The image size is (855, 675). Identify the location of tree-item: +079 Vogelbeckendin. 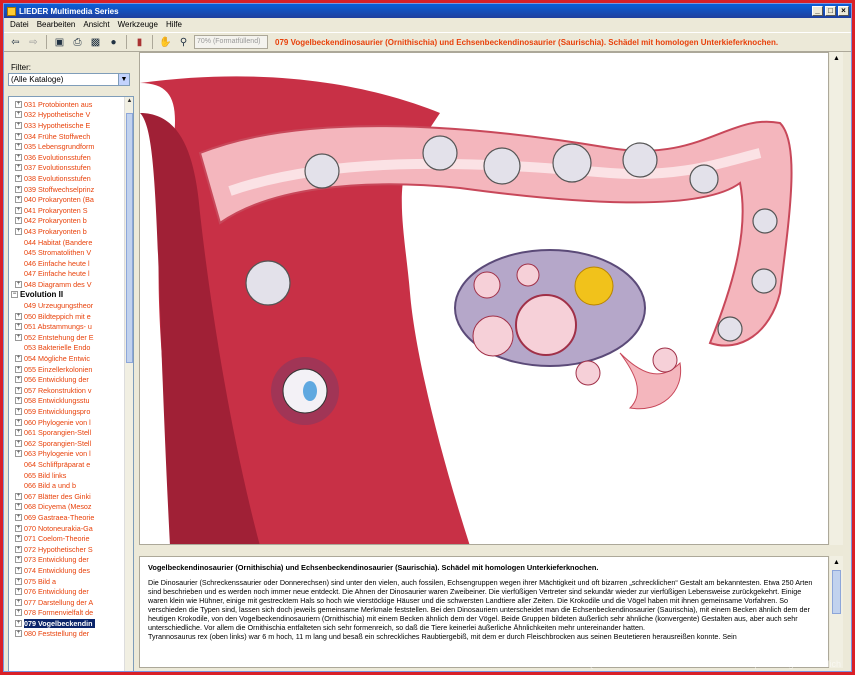
(67, 623).